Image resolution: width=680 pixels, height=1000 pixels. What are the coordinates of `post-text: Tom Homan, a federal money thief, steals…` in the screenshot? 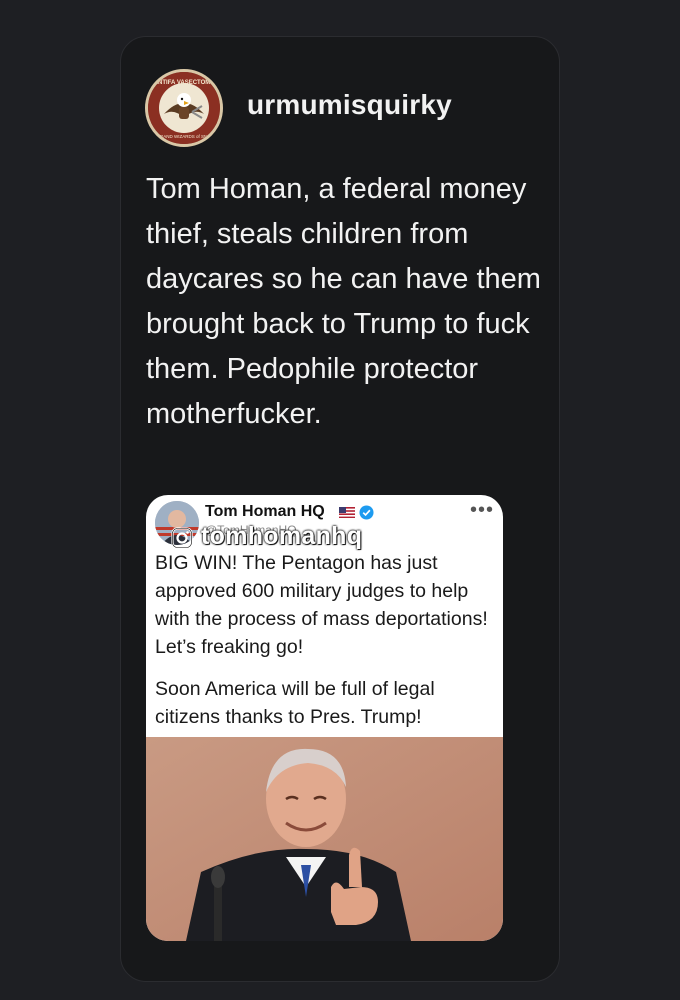 It's located at (343, 301).